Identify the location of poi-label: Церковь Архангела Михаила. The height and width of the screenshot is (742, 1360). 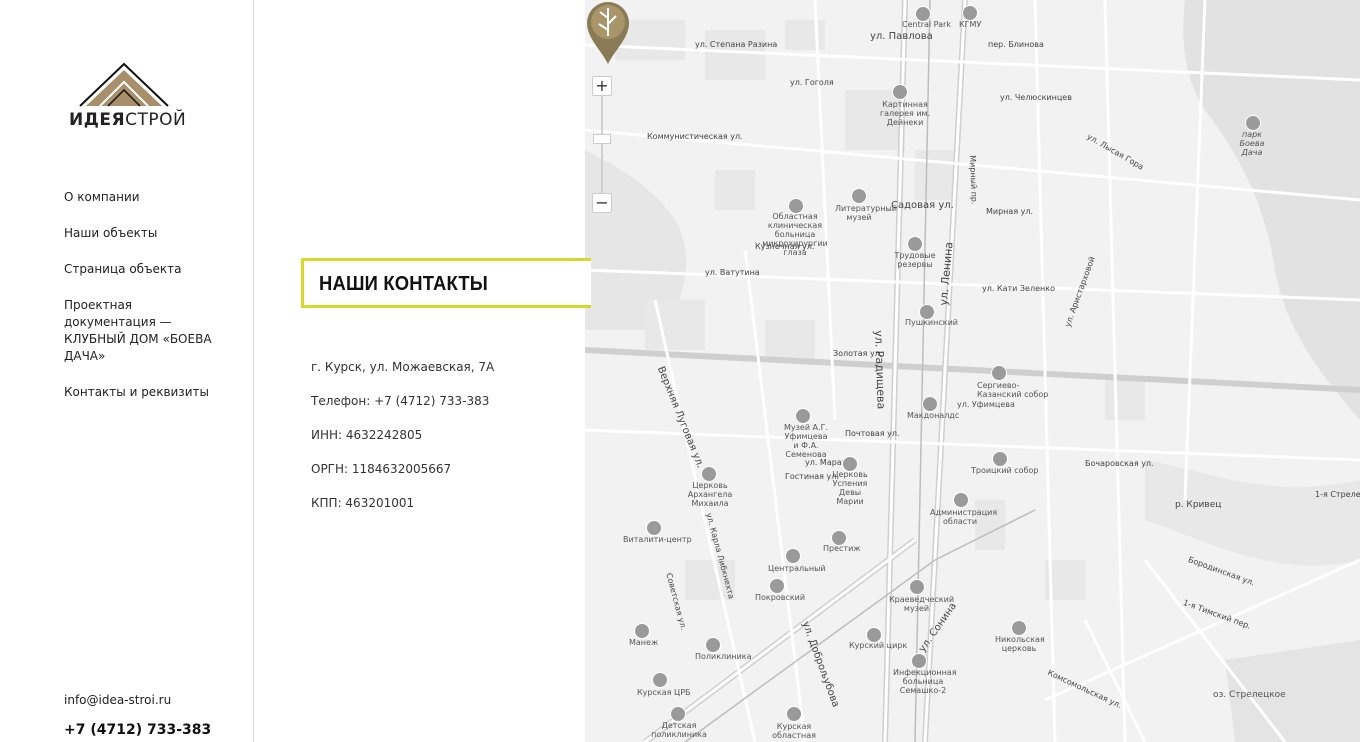
(710, 494).